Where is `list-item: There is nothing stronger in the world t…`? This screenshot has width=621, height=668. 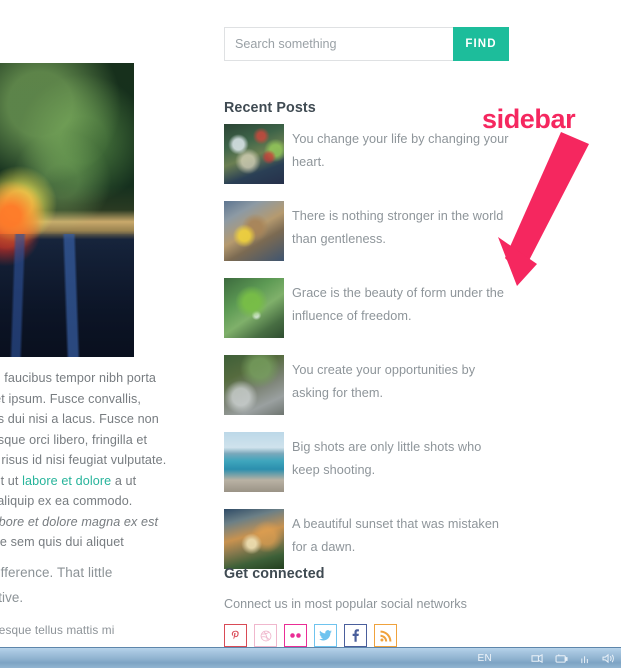 list-item: There is nothing stronger in the world t… is located at coordinates (367, 233).